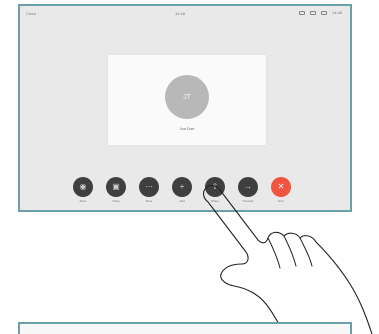 This screenshot has width=379, height=334. I want to click on transfer-label: Transfer, so click(248, 201).